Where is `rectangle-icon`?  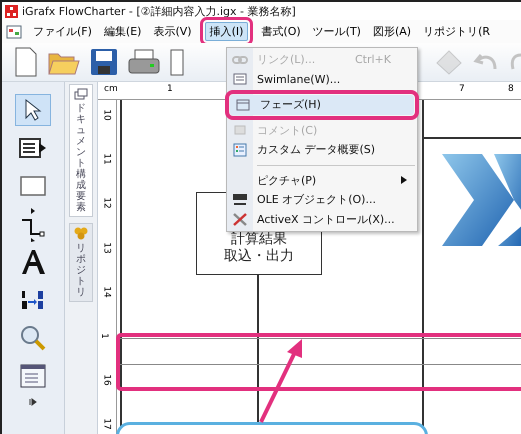 rectangle-icon is located at coordinates (33, 186).